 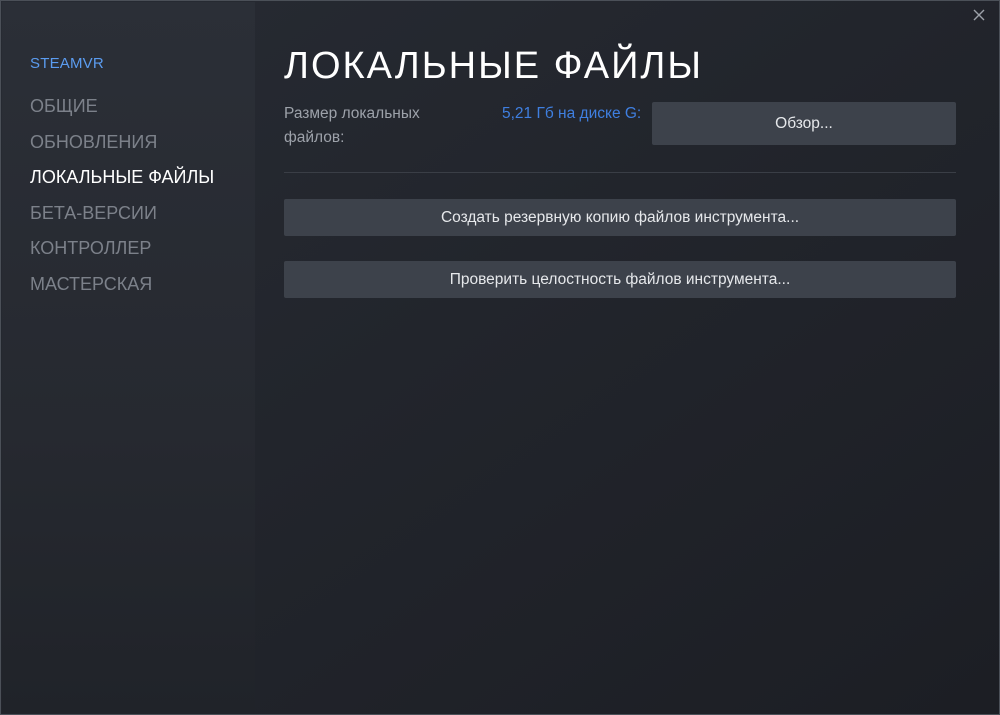 What do you see at coordinates (122, 291) in the screenshot?
I see `sidebar-item-workshop: МАСТЕРСКАЯ` at bounding box center [122, 291].